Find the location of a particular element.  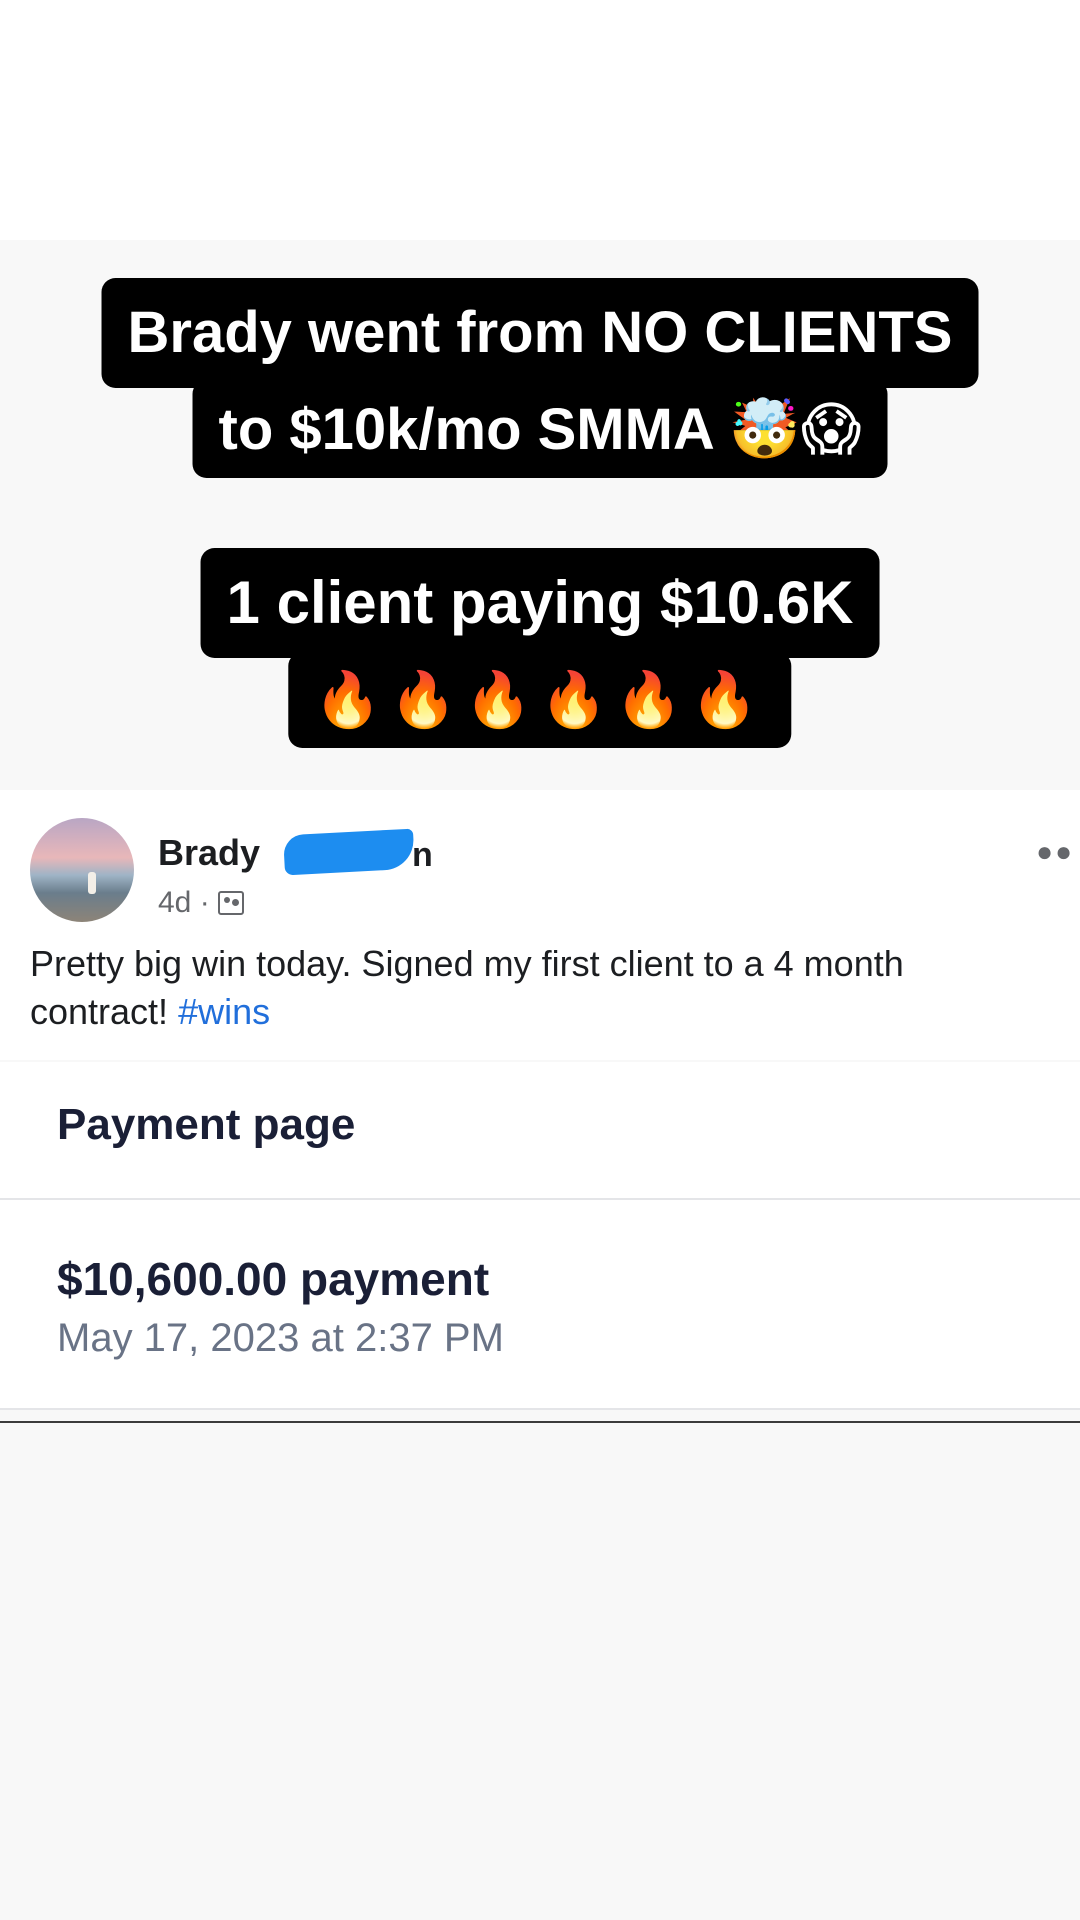

group-audience-icon is located at coordinates (231, 903).